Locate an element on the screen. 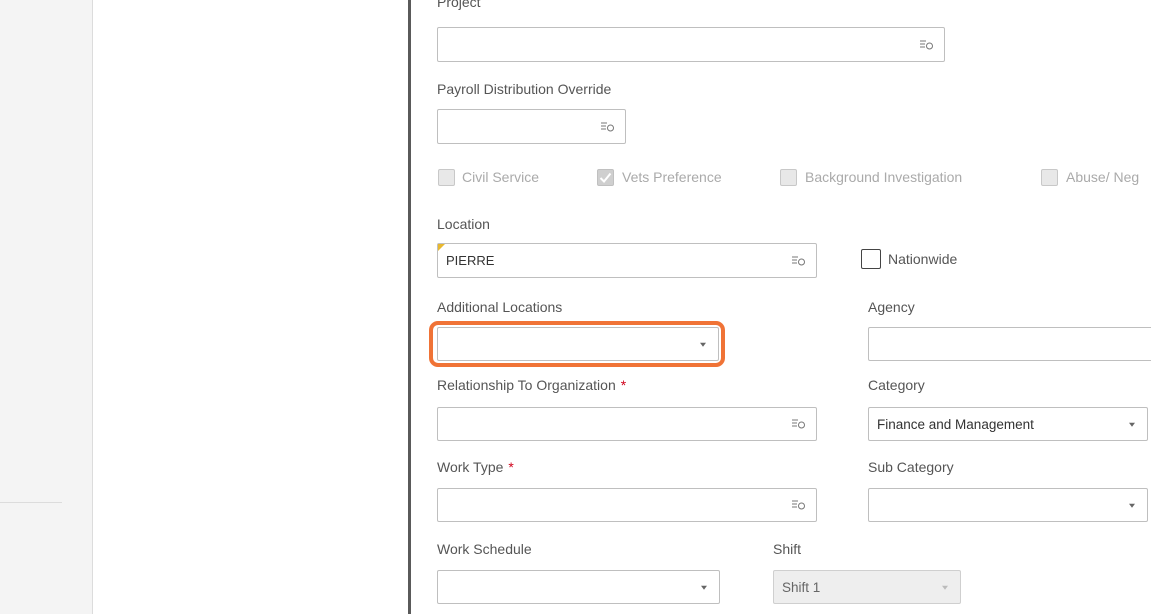 This screenshot has height=614, width=1151. additional-locations-label: Additional Locations is located at coordinates (500, 307).